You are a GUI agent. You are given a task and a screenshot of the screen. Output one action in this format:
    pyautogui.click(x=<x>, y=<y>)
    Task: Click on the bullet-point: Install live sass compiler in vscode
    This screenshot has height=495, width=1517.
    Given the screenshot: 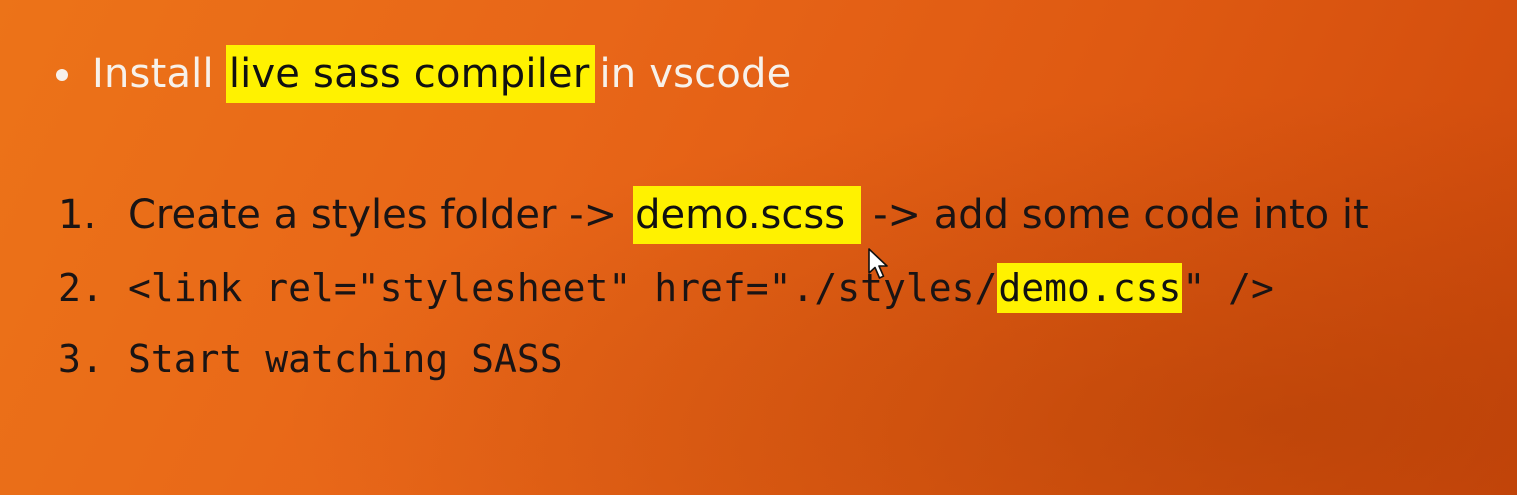 What is the action you would take?
    pyautogui.click(x=423, y=74)
    